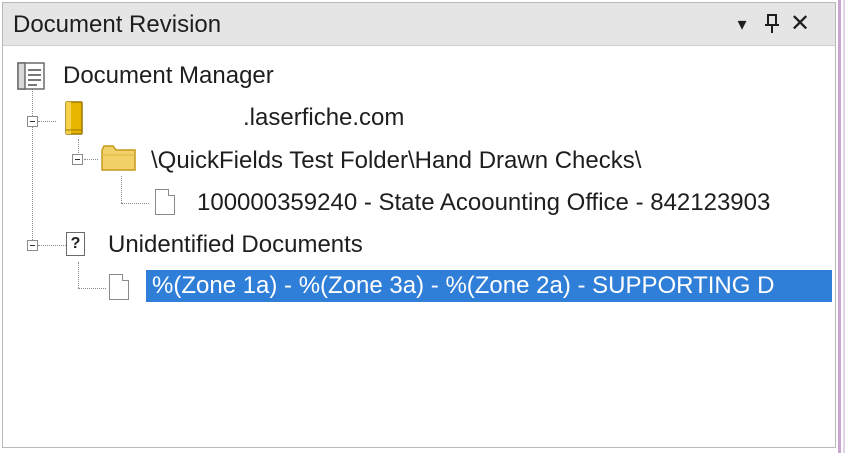 This screenshot has width=856, height=453. I want to click on panel-title: Document Revision, so click(117, 24).